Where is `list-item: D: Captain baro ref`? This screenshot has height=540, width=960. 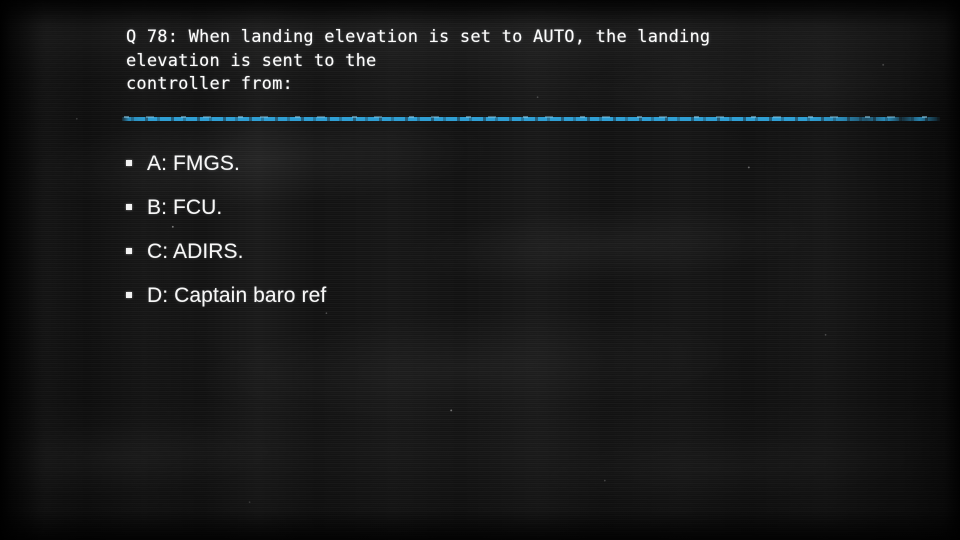
list-item: D: Captain baro ref is located at coordinates (226, 306).